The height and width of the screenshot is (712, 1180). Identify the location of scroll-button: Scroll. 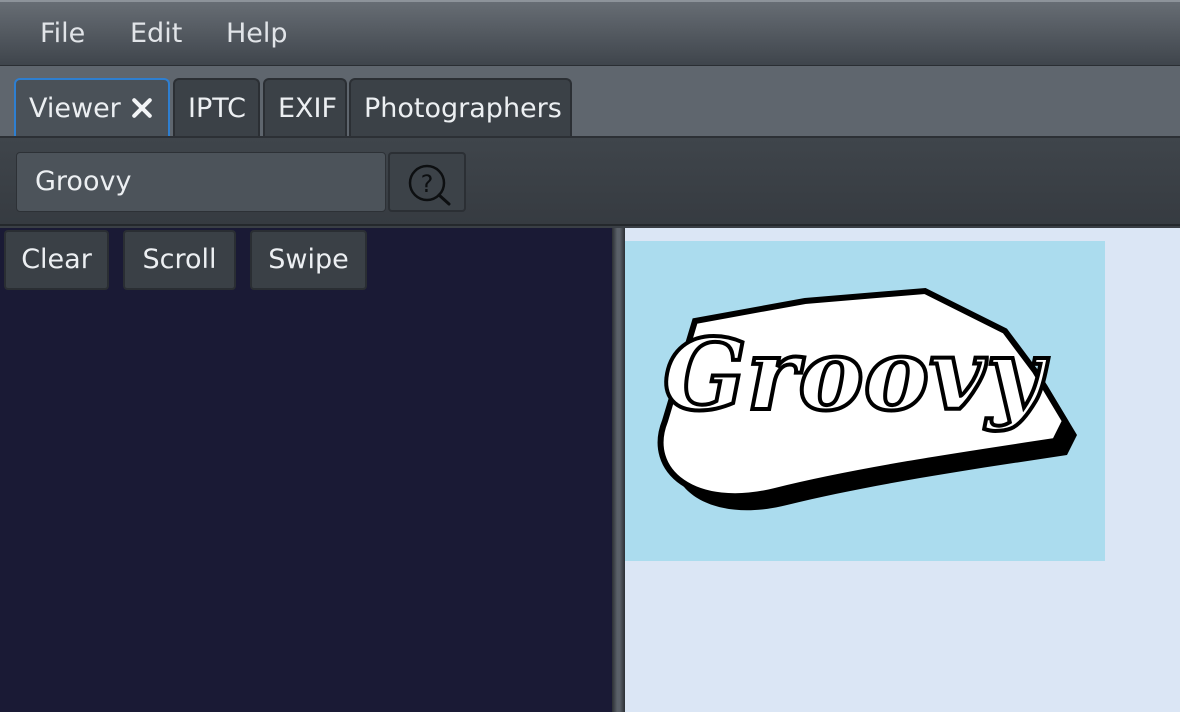
(179, 260).